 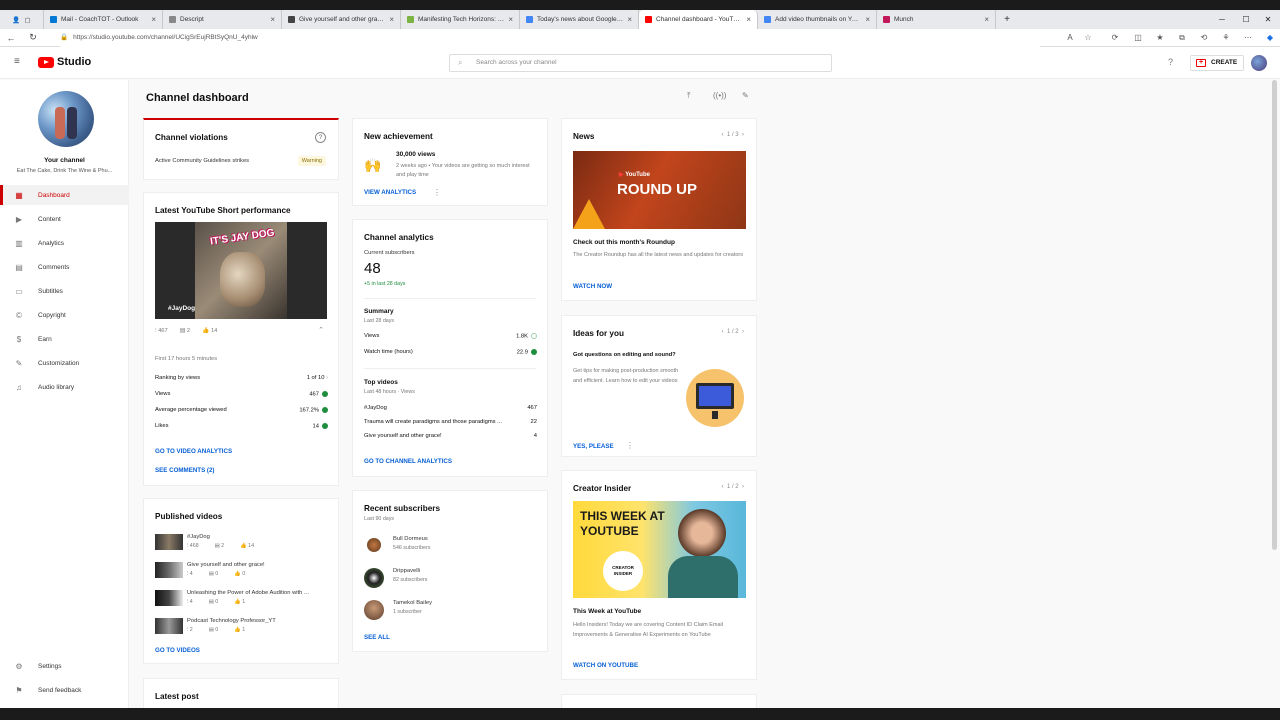 I want to click on subscriber-item: Drippavelli 82 subscribers, so click(x=449, y=578).